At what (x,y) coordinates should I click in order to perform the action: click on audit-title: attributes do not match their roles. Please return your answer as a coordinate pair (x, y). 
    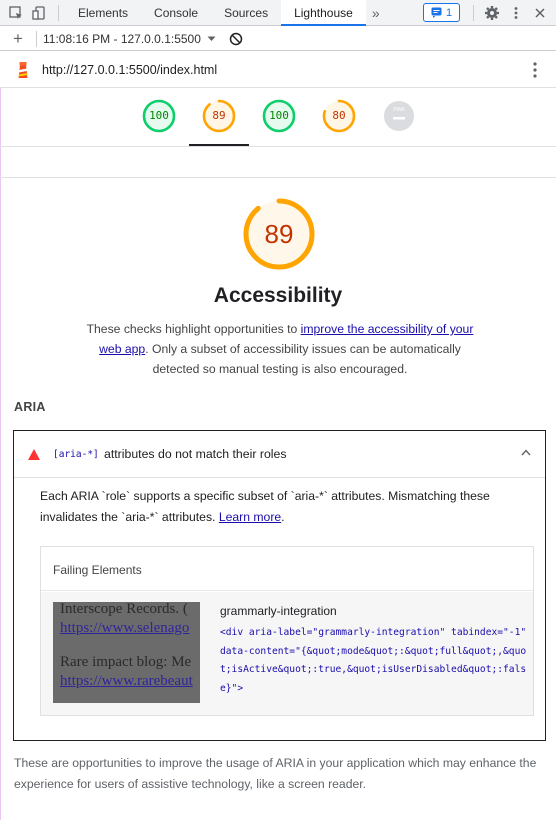
    Looking at the image, I should click on (195, 454).